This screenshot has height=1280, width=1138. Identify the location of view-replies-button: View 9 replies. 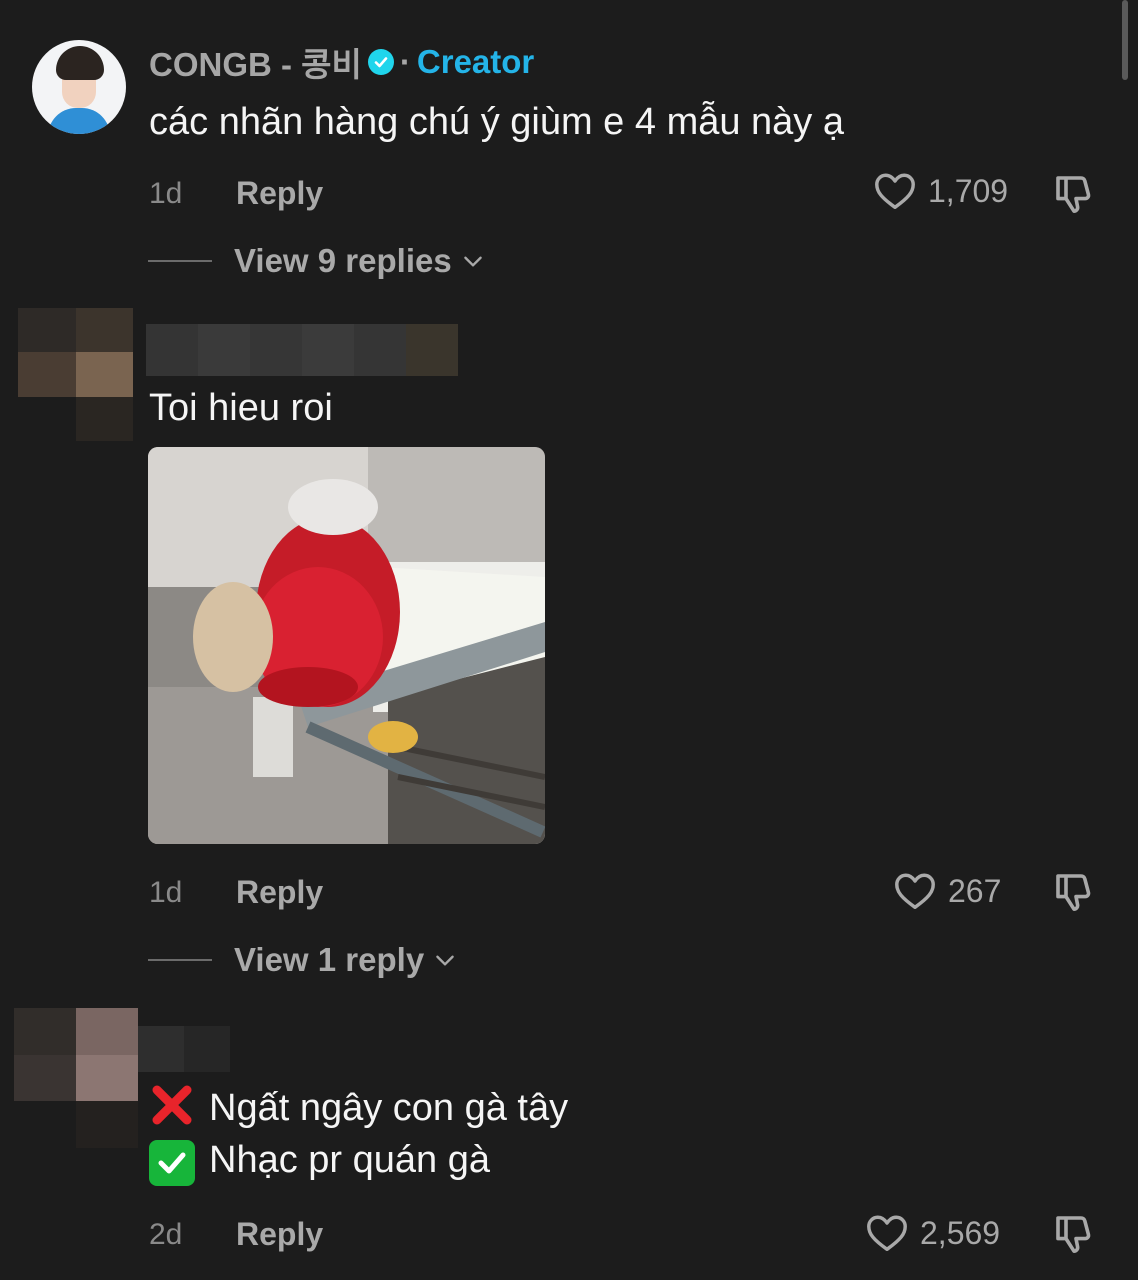
(317, 261).